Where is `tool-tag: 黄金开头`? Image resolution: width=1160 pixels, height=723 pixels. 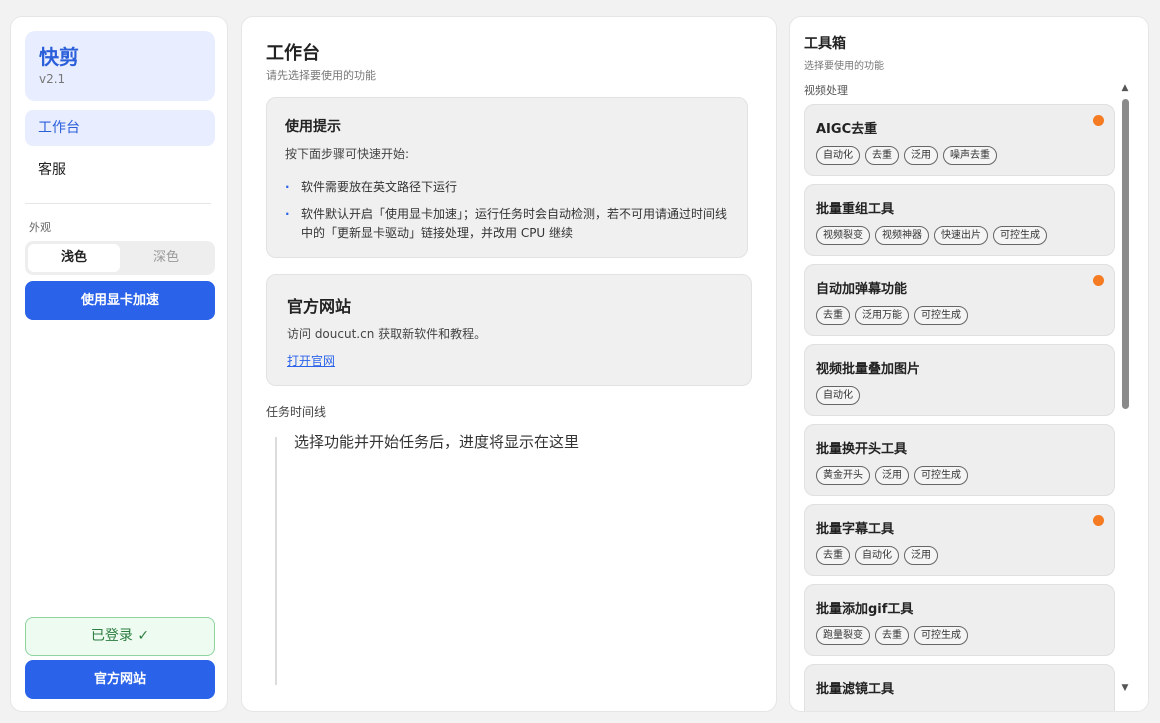 tool-tag: 黄金开头 is located at coordinates (843, 475).